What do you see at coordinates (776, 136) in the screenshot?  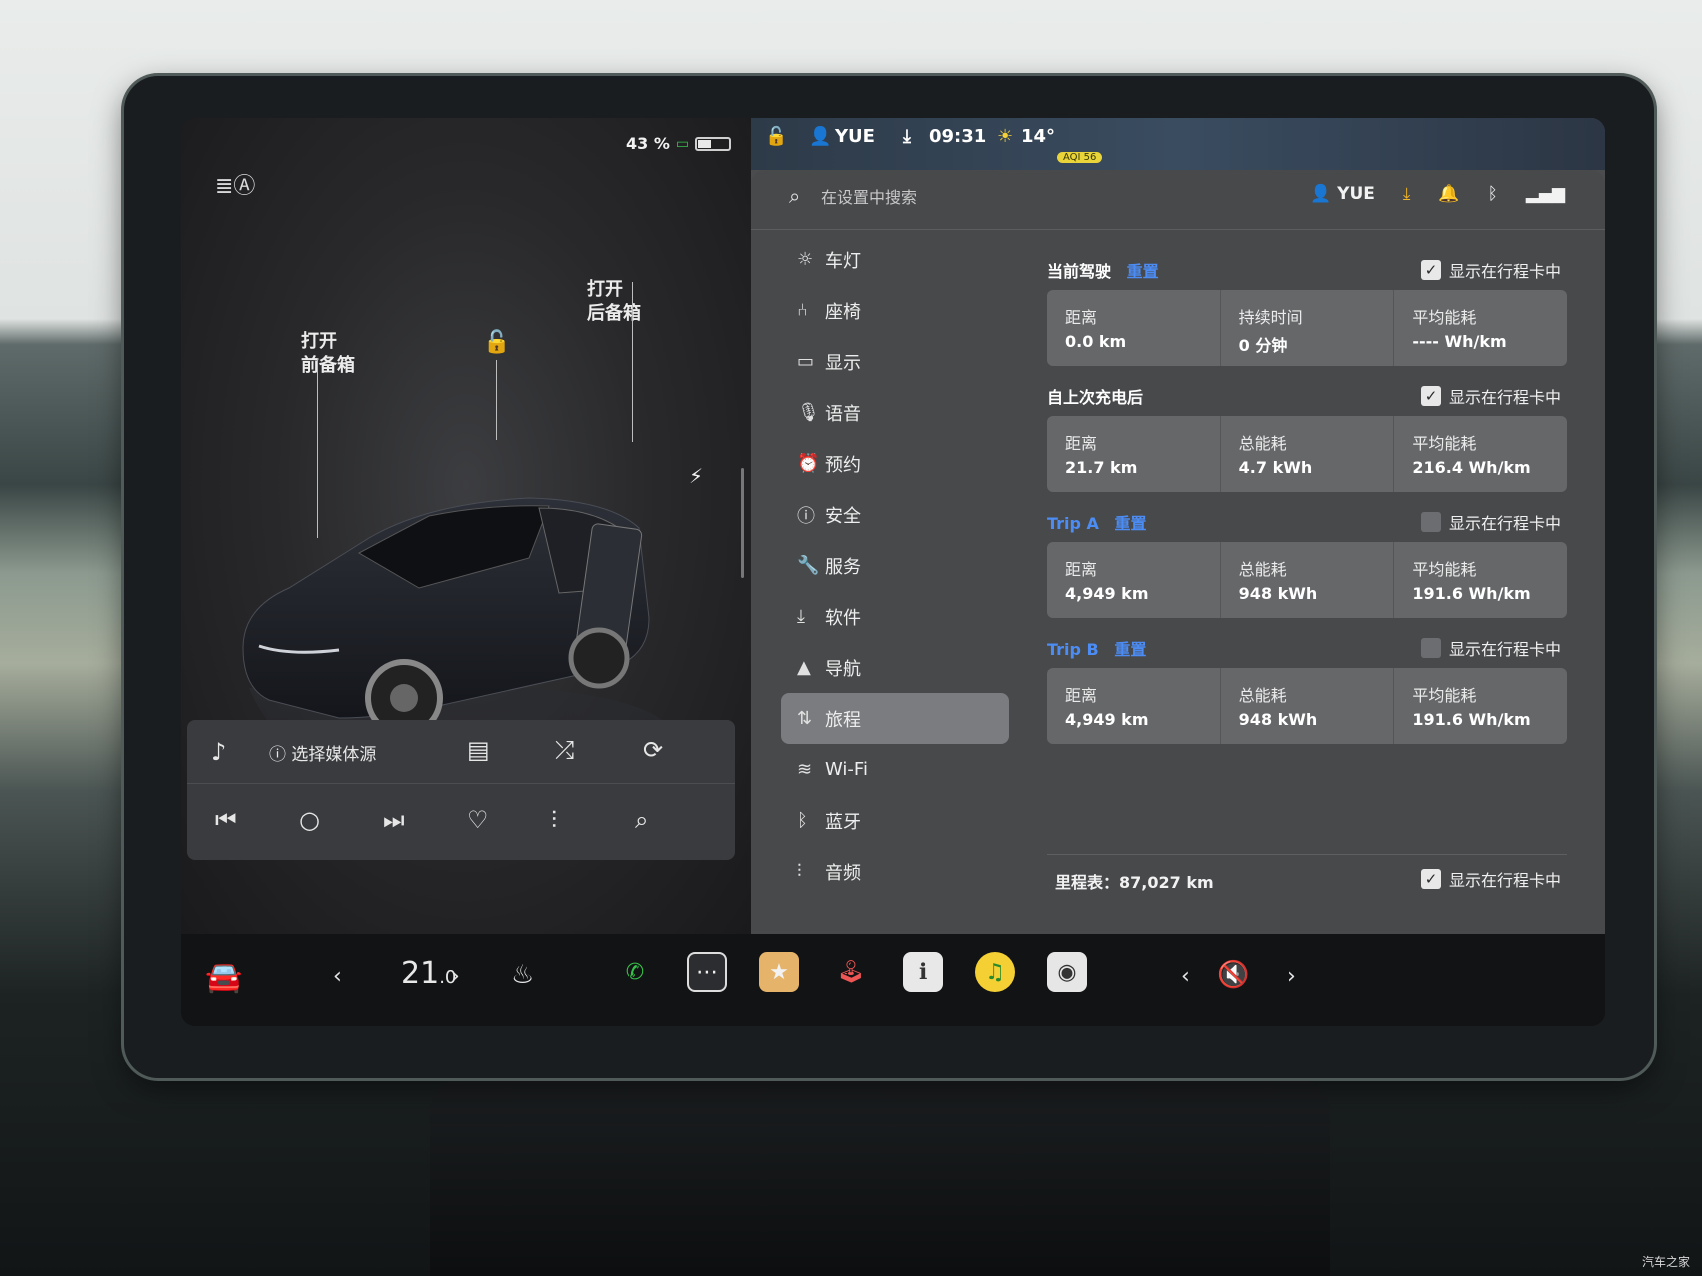 I see `lock-status-icon: 🔓` at bounding box center [776, 136].